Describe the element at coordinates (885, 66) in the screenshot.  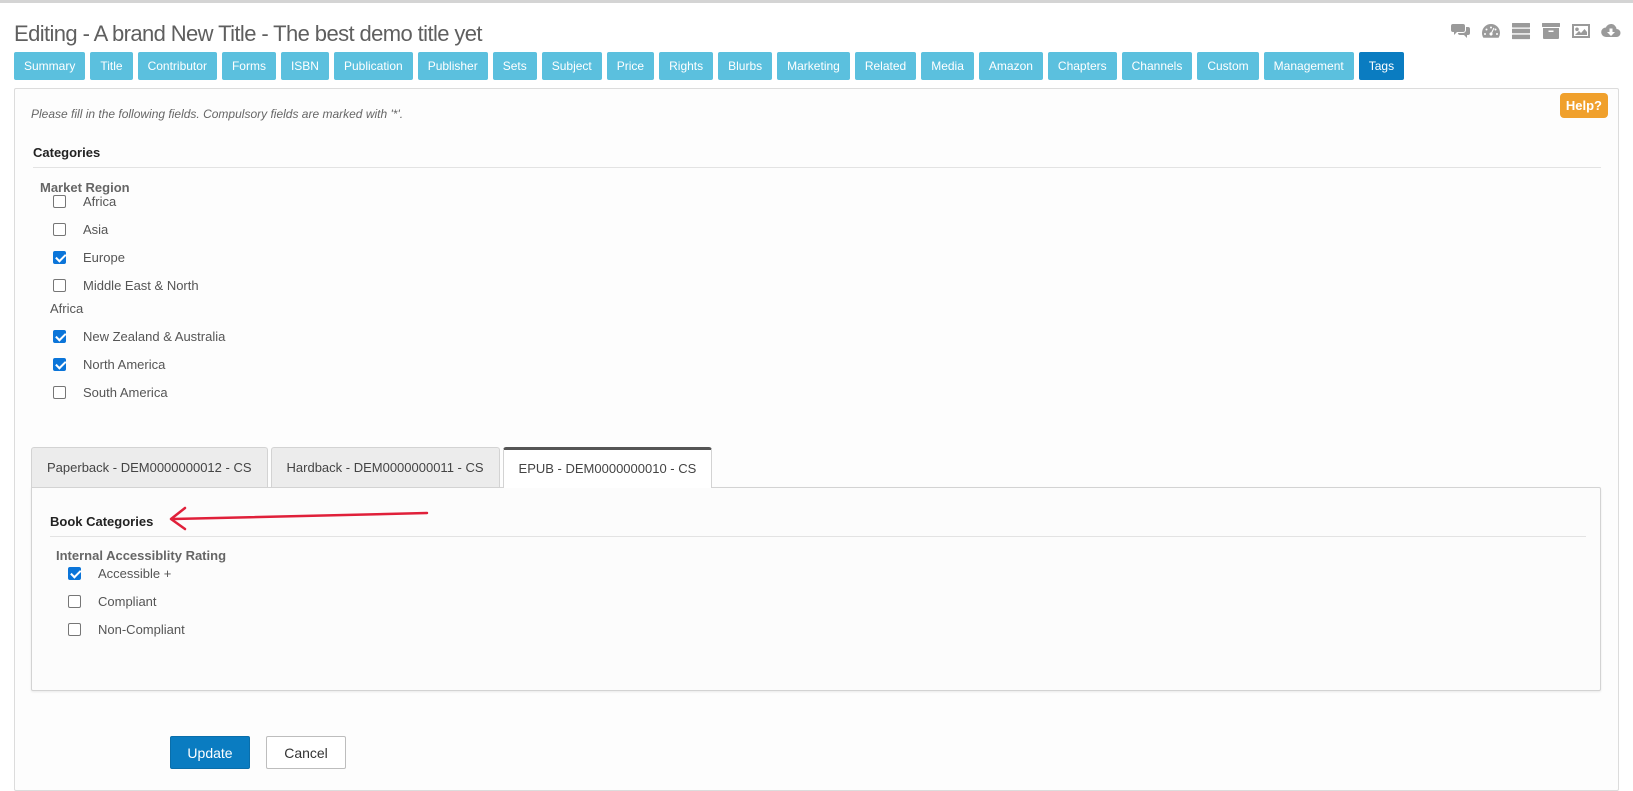
I see `nav-tab-related: Related` at that location.